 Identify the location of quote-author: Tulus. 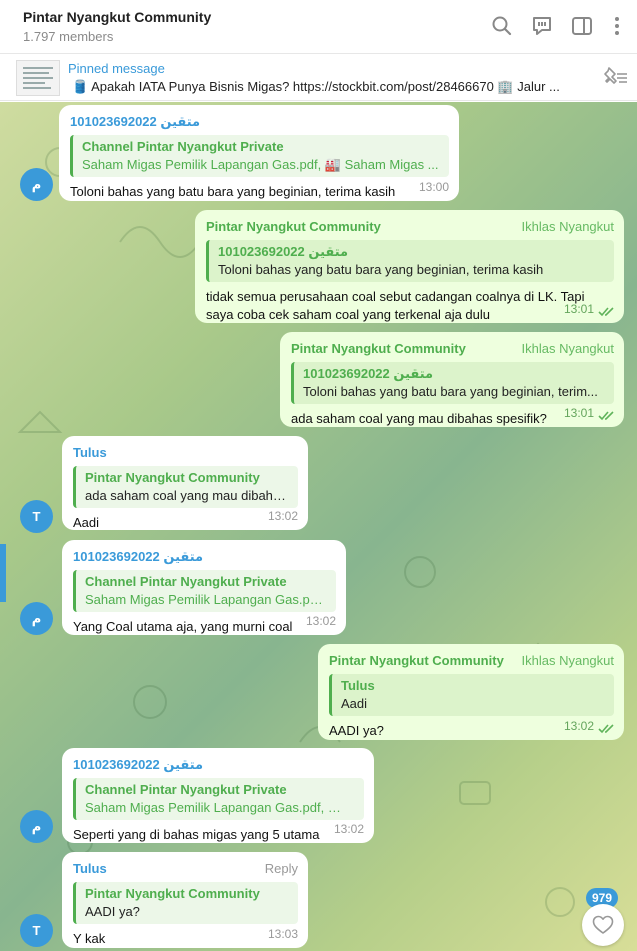
(358, 685).